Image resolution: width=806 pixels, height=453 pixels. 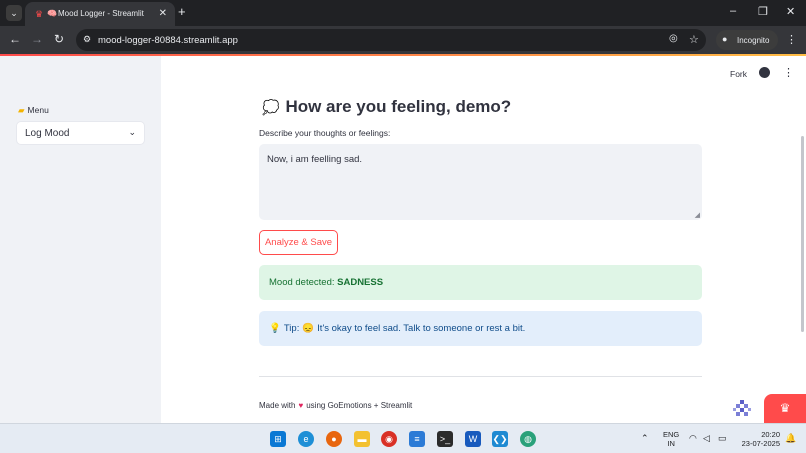 What do you see at coordinates (742, 409) in the screenshot?
I see `app-badge-icon` at bounding box center [742, 409].